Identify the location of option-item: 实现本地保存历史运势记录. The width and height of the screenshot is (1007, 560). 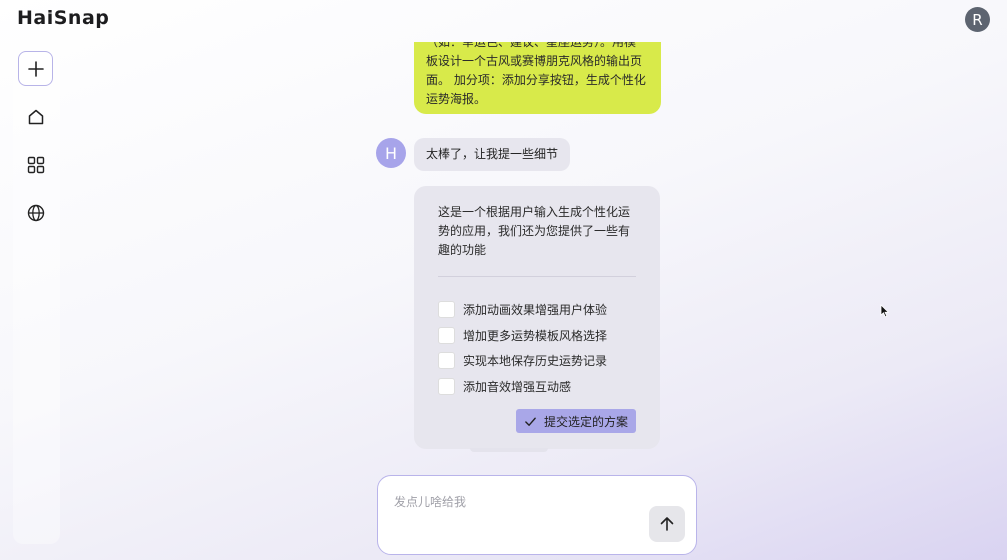
(537, 361).